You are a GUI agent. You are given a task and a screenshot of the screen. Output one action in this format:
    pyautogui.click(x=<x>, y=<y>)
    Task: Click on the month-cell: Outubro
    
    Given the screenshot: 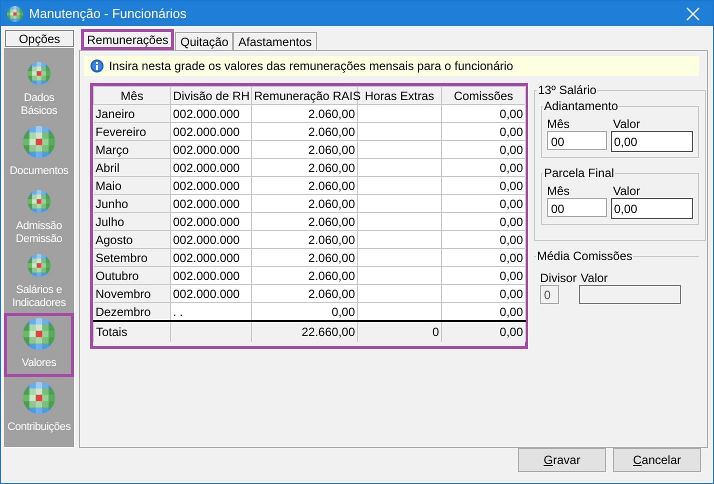 What is the action you would take?
    pyautogui.click(x=132, y=275)
    